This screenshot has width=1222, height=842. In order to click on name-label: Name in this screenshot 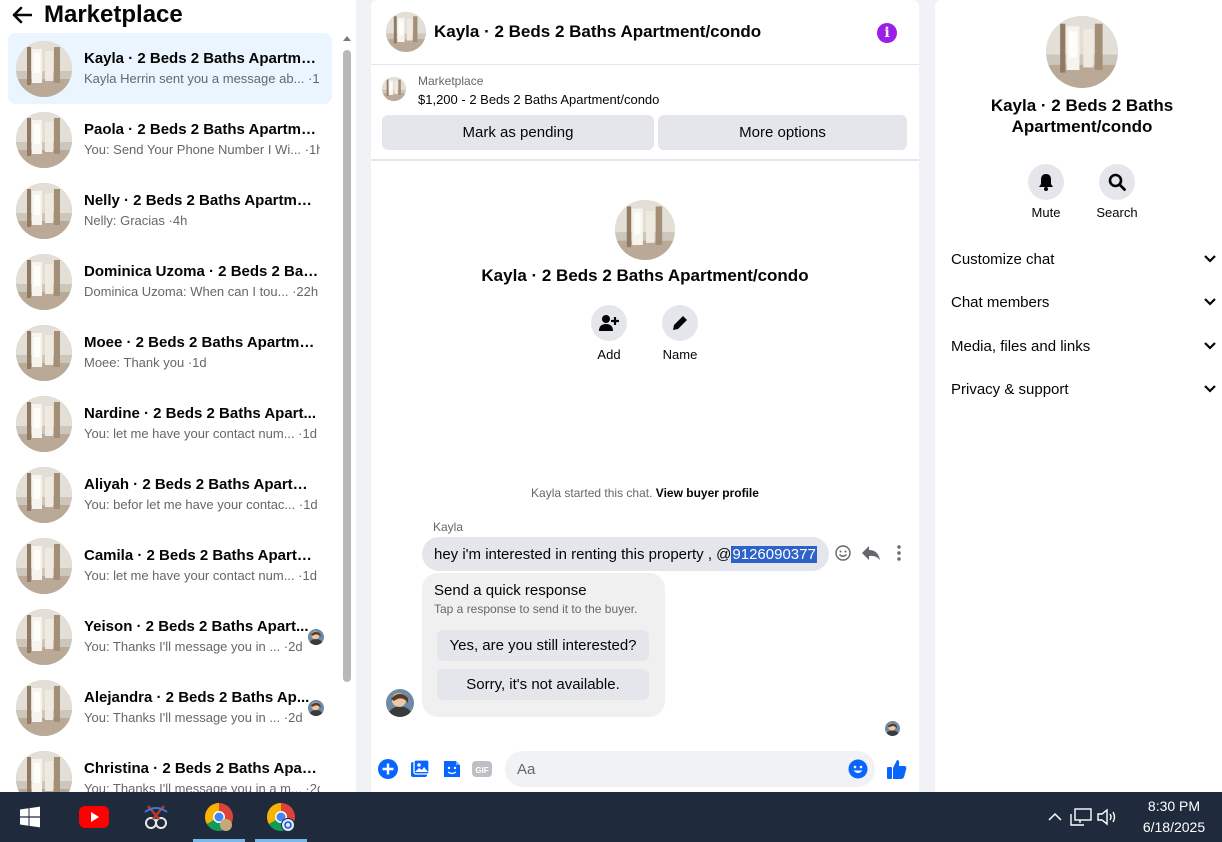, I will do `click(680, 354)`.